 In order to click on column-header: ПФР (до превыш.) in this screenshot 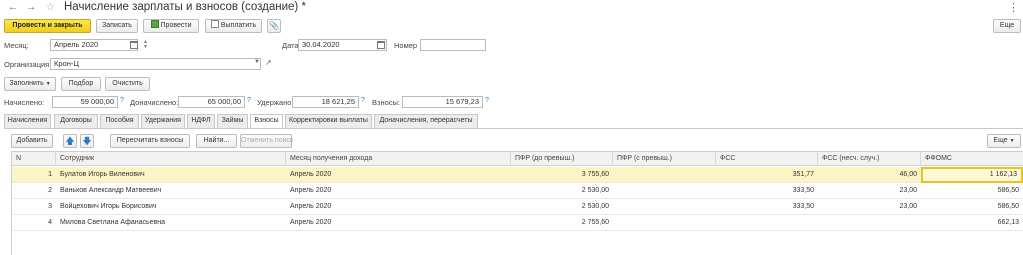, I will do `click(562, 159)`.